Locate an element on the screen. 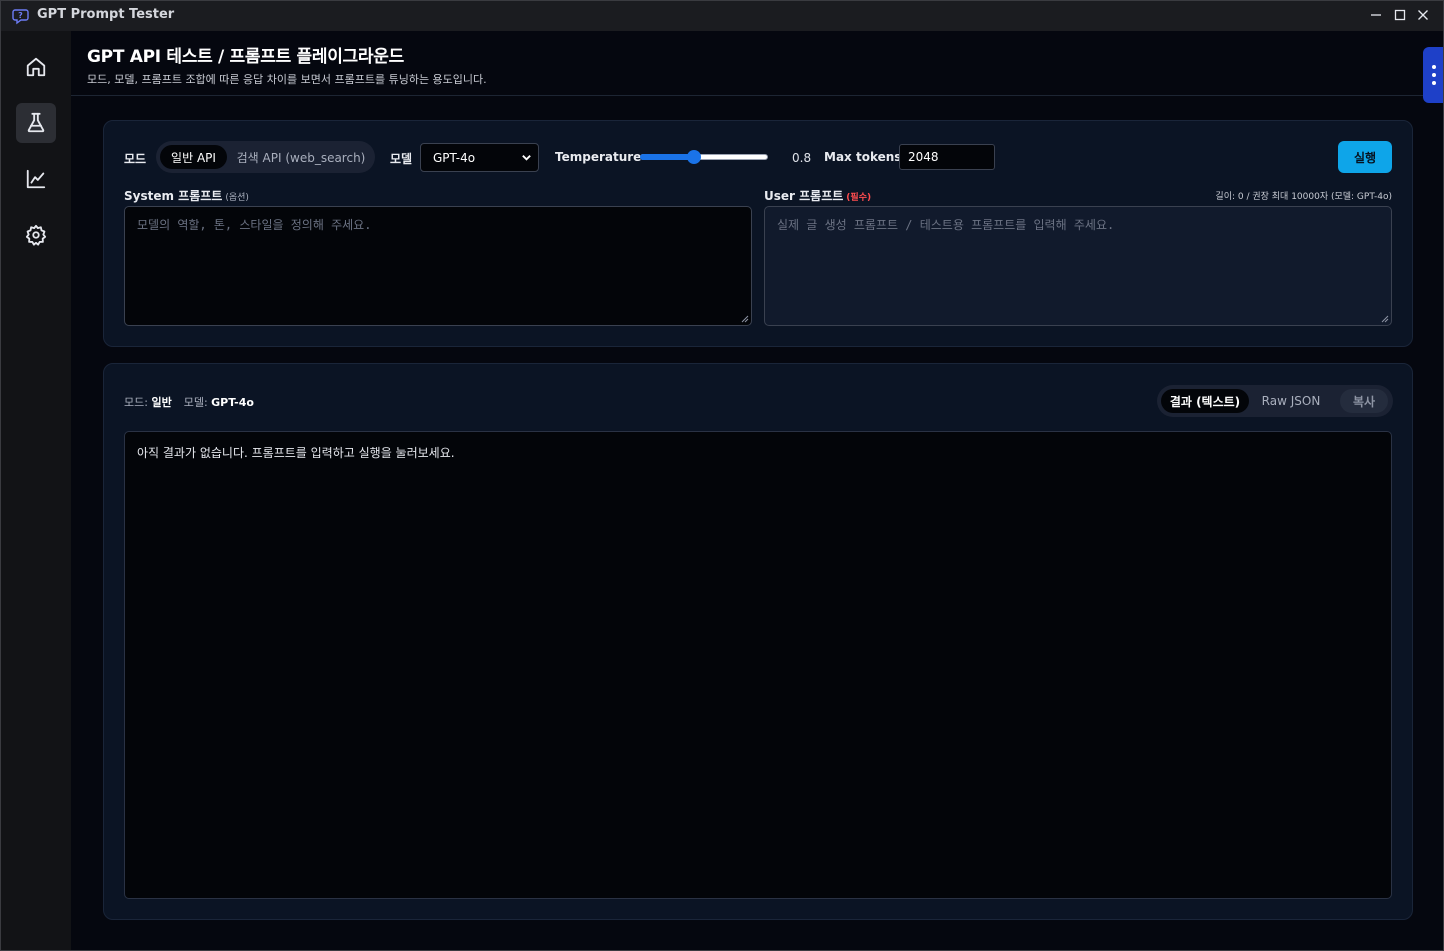 The image size is (1444, 951). tab-raw-json: Raw JSON is located at coordinates (1291, 401).